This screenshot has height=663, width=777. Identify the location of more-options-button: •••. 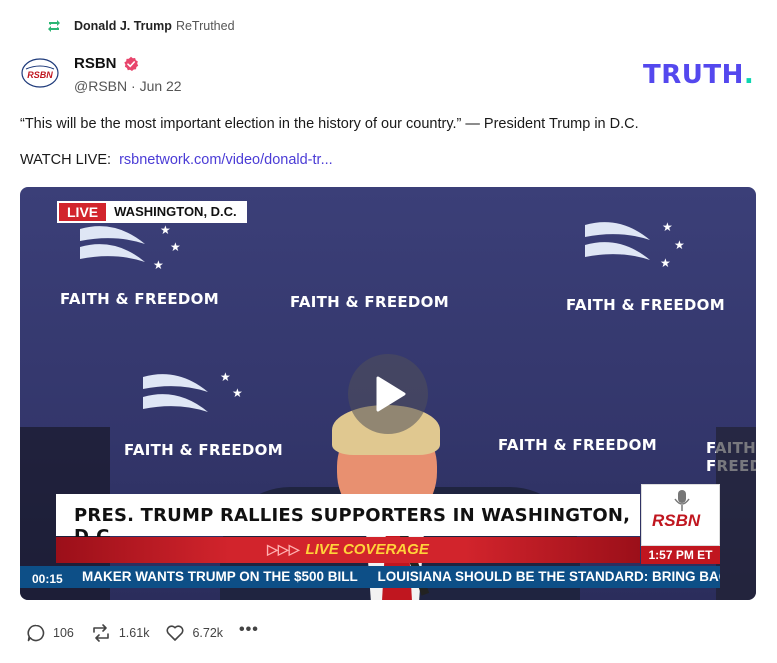
(249, 630).